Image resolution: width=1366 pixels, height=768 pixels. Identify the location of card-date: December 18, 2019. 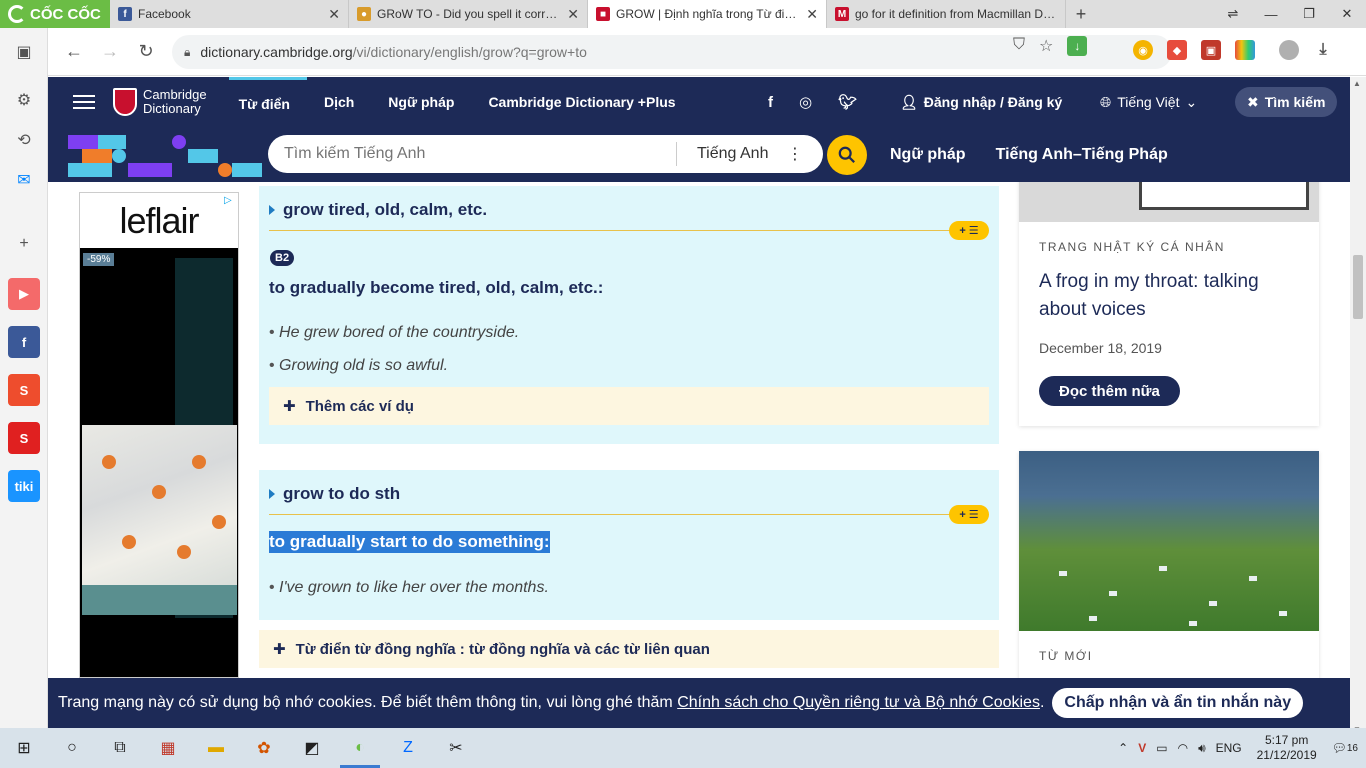
(1100, 348).